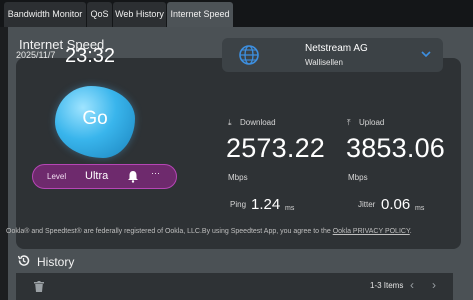 The image size is (473, 300). I want to click on more-options-icon: ···, so click(155, 173).